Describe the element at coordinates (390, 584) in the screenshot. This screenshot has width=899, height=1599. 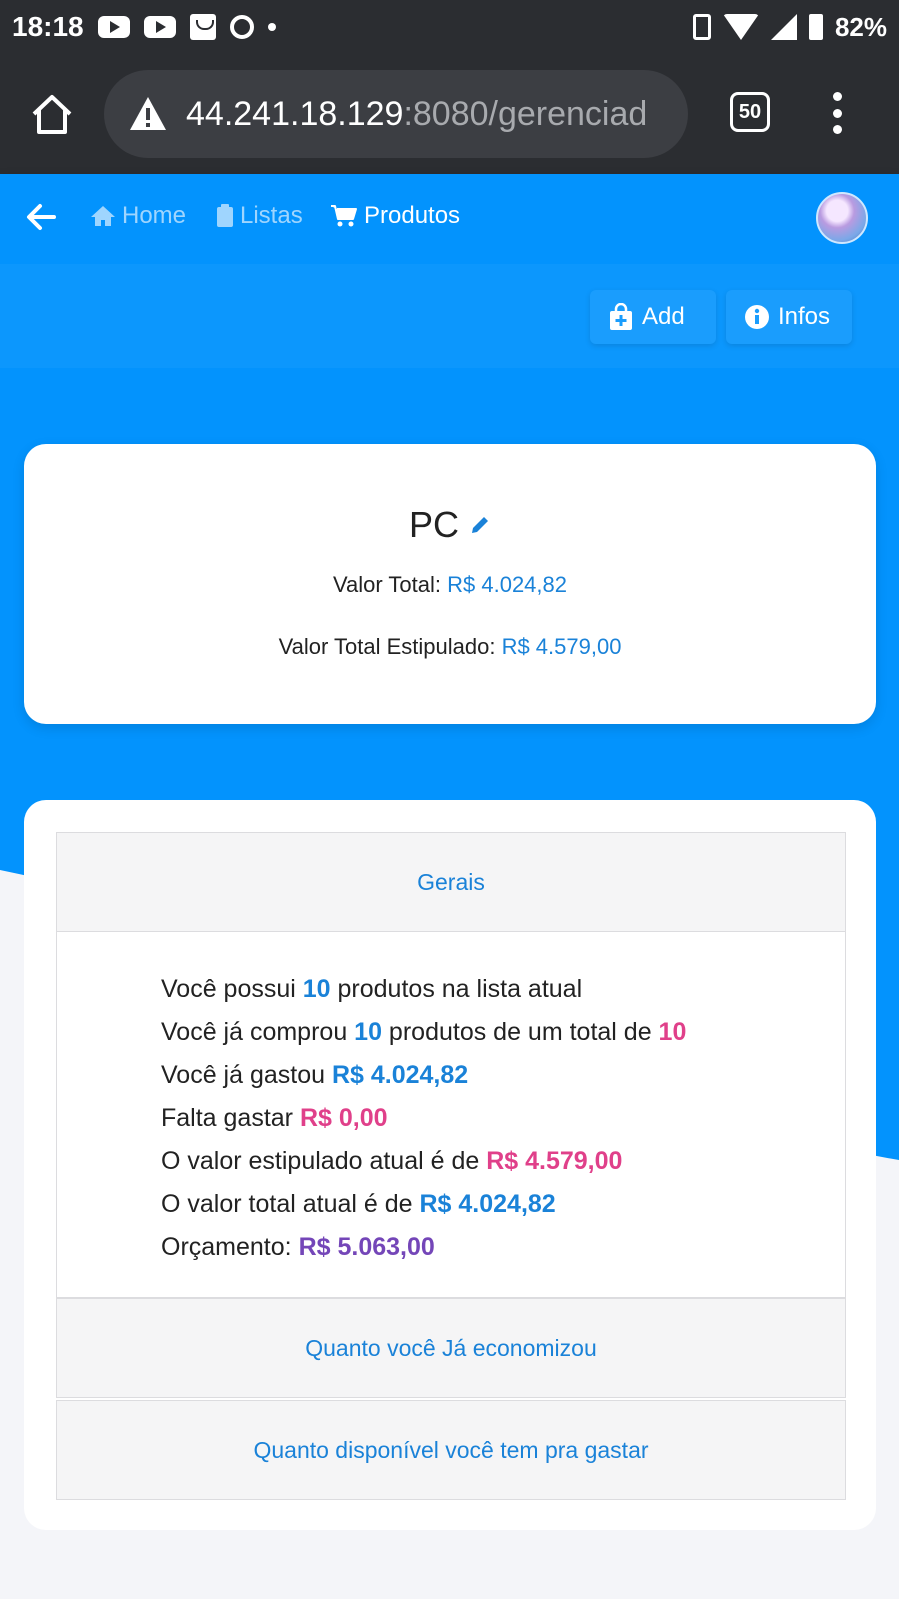
I see `total-label: Valor Total:` at that location.